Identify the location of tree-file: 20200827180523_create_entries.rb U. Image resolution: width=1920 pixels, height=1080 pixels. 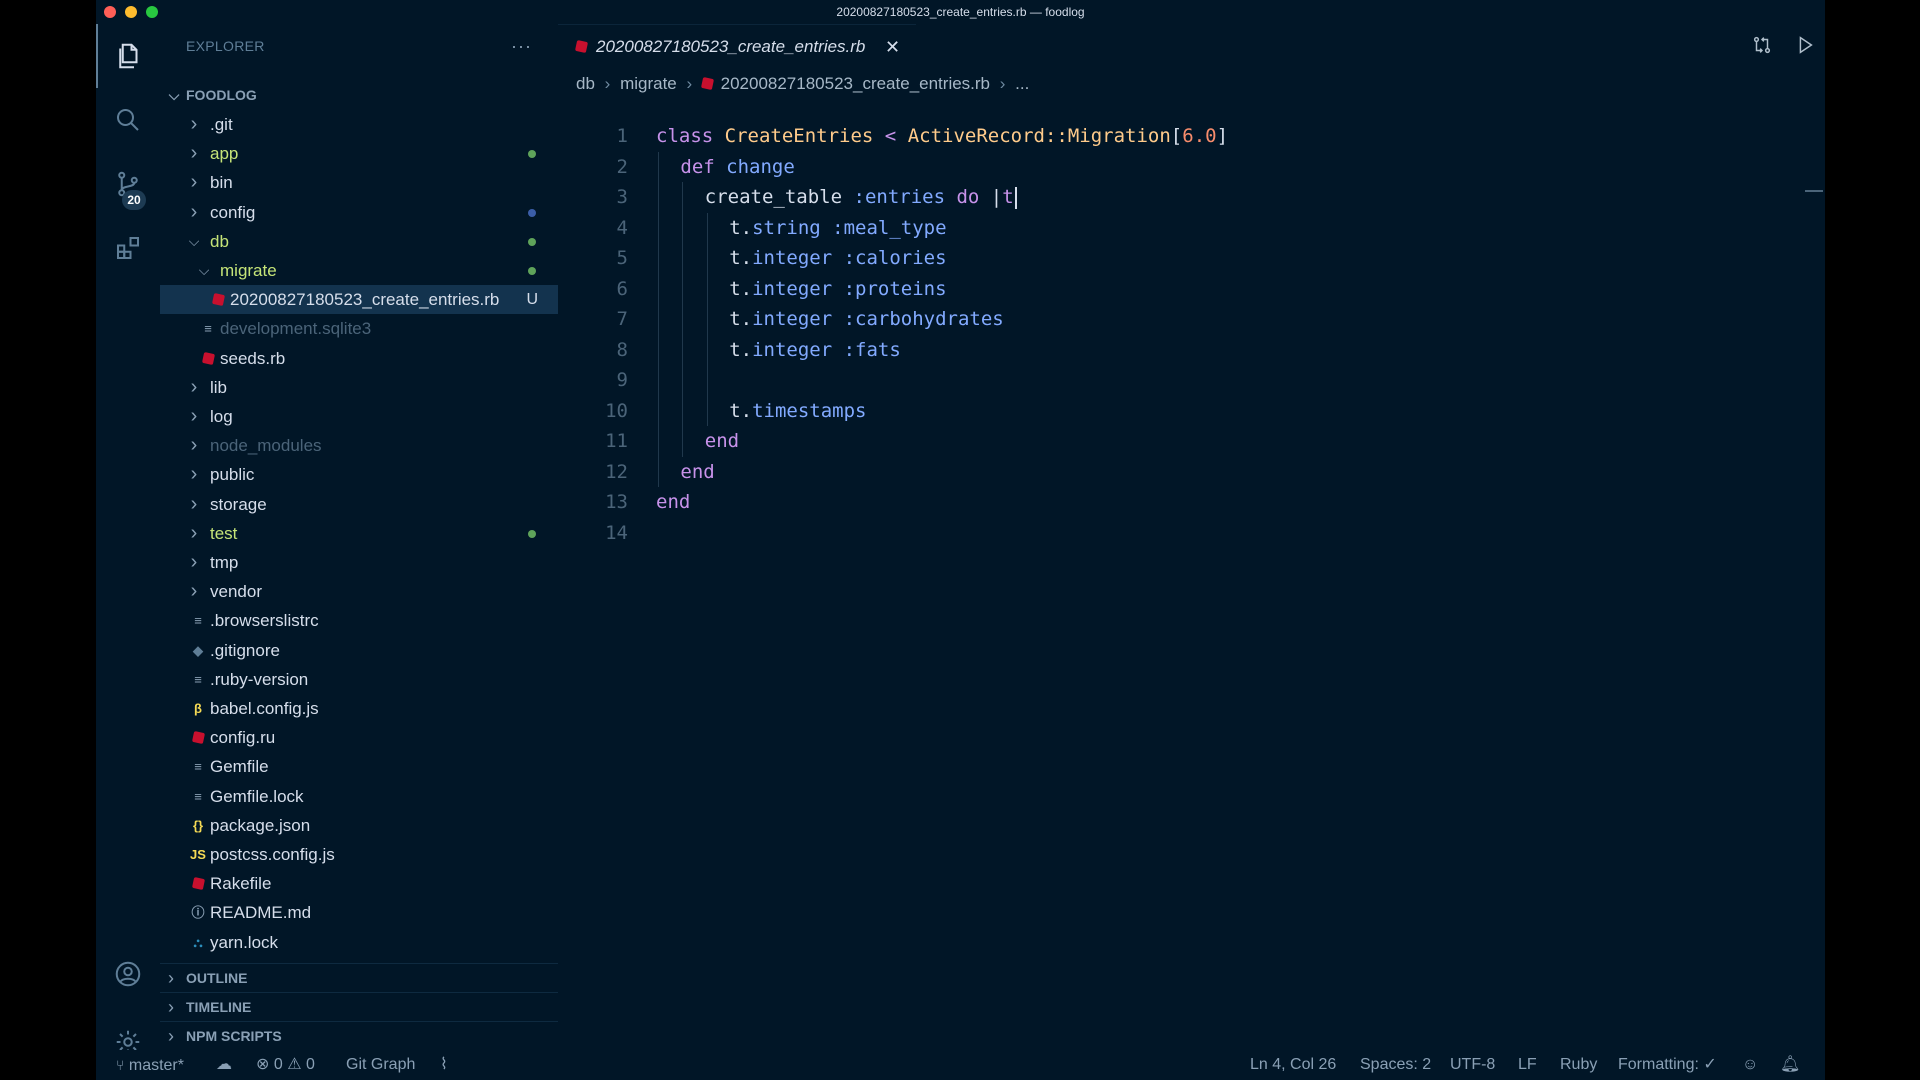
(359, 300).